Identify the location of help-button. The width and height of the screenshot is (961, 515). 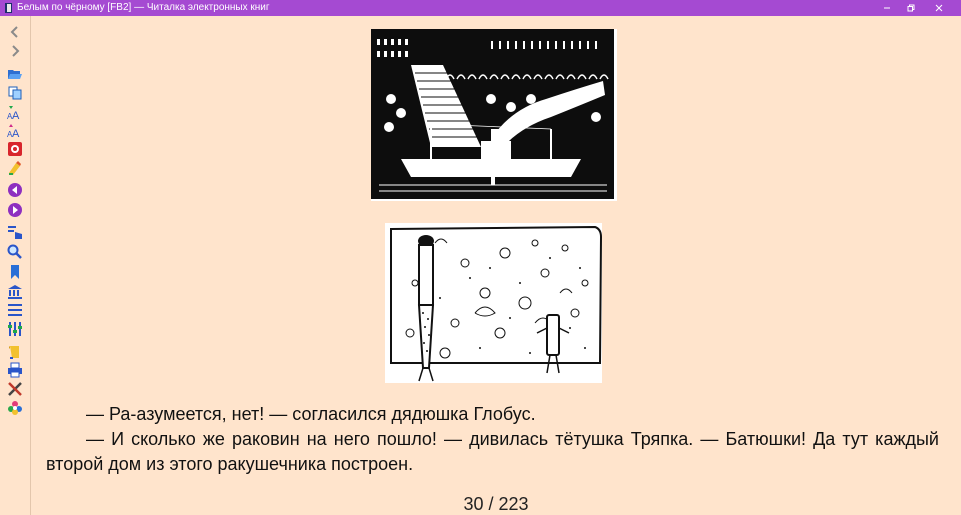
(15, 149).